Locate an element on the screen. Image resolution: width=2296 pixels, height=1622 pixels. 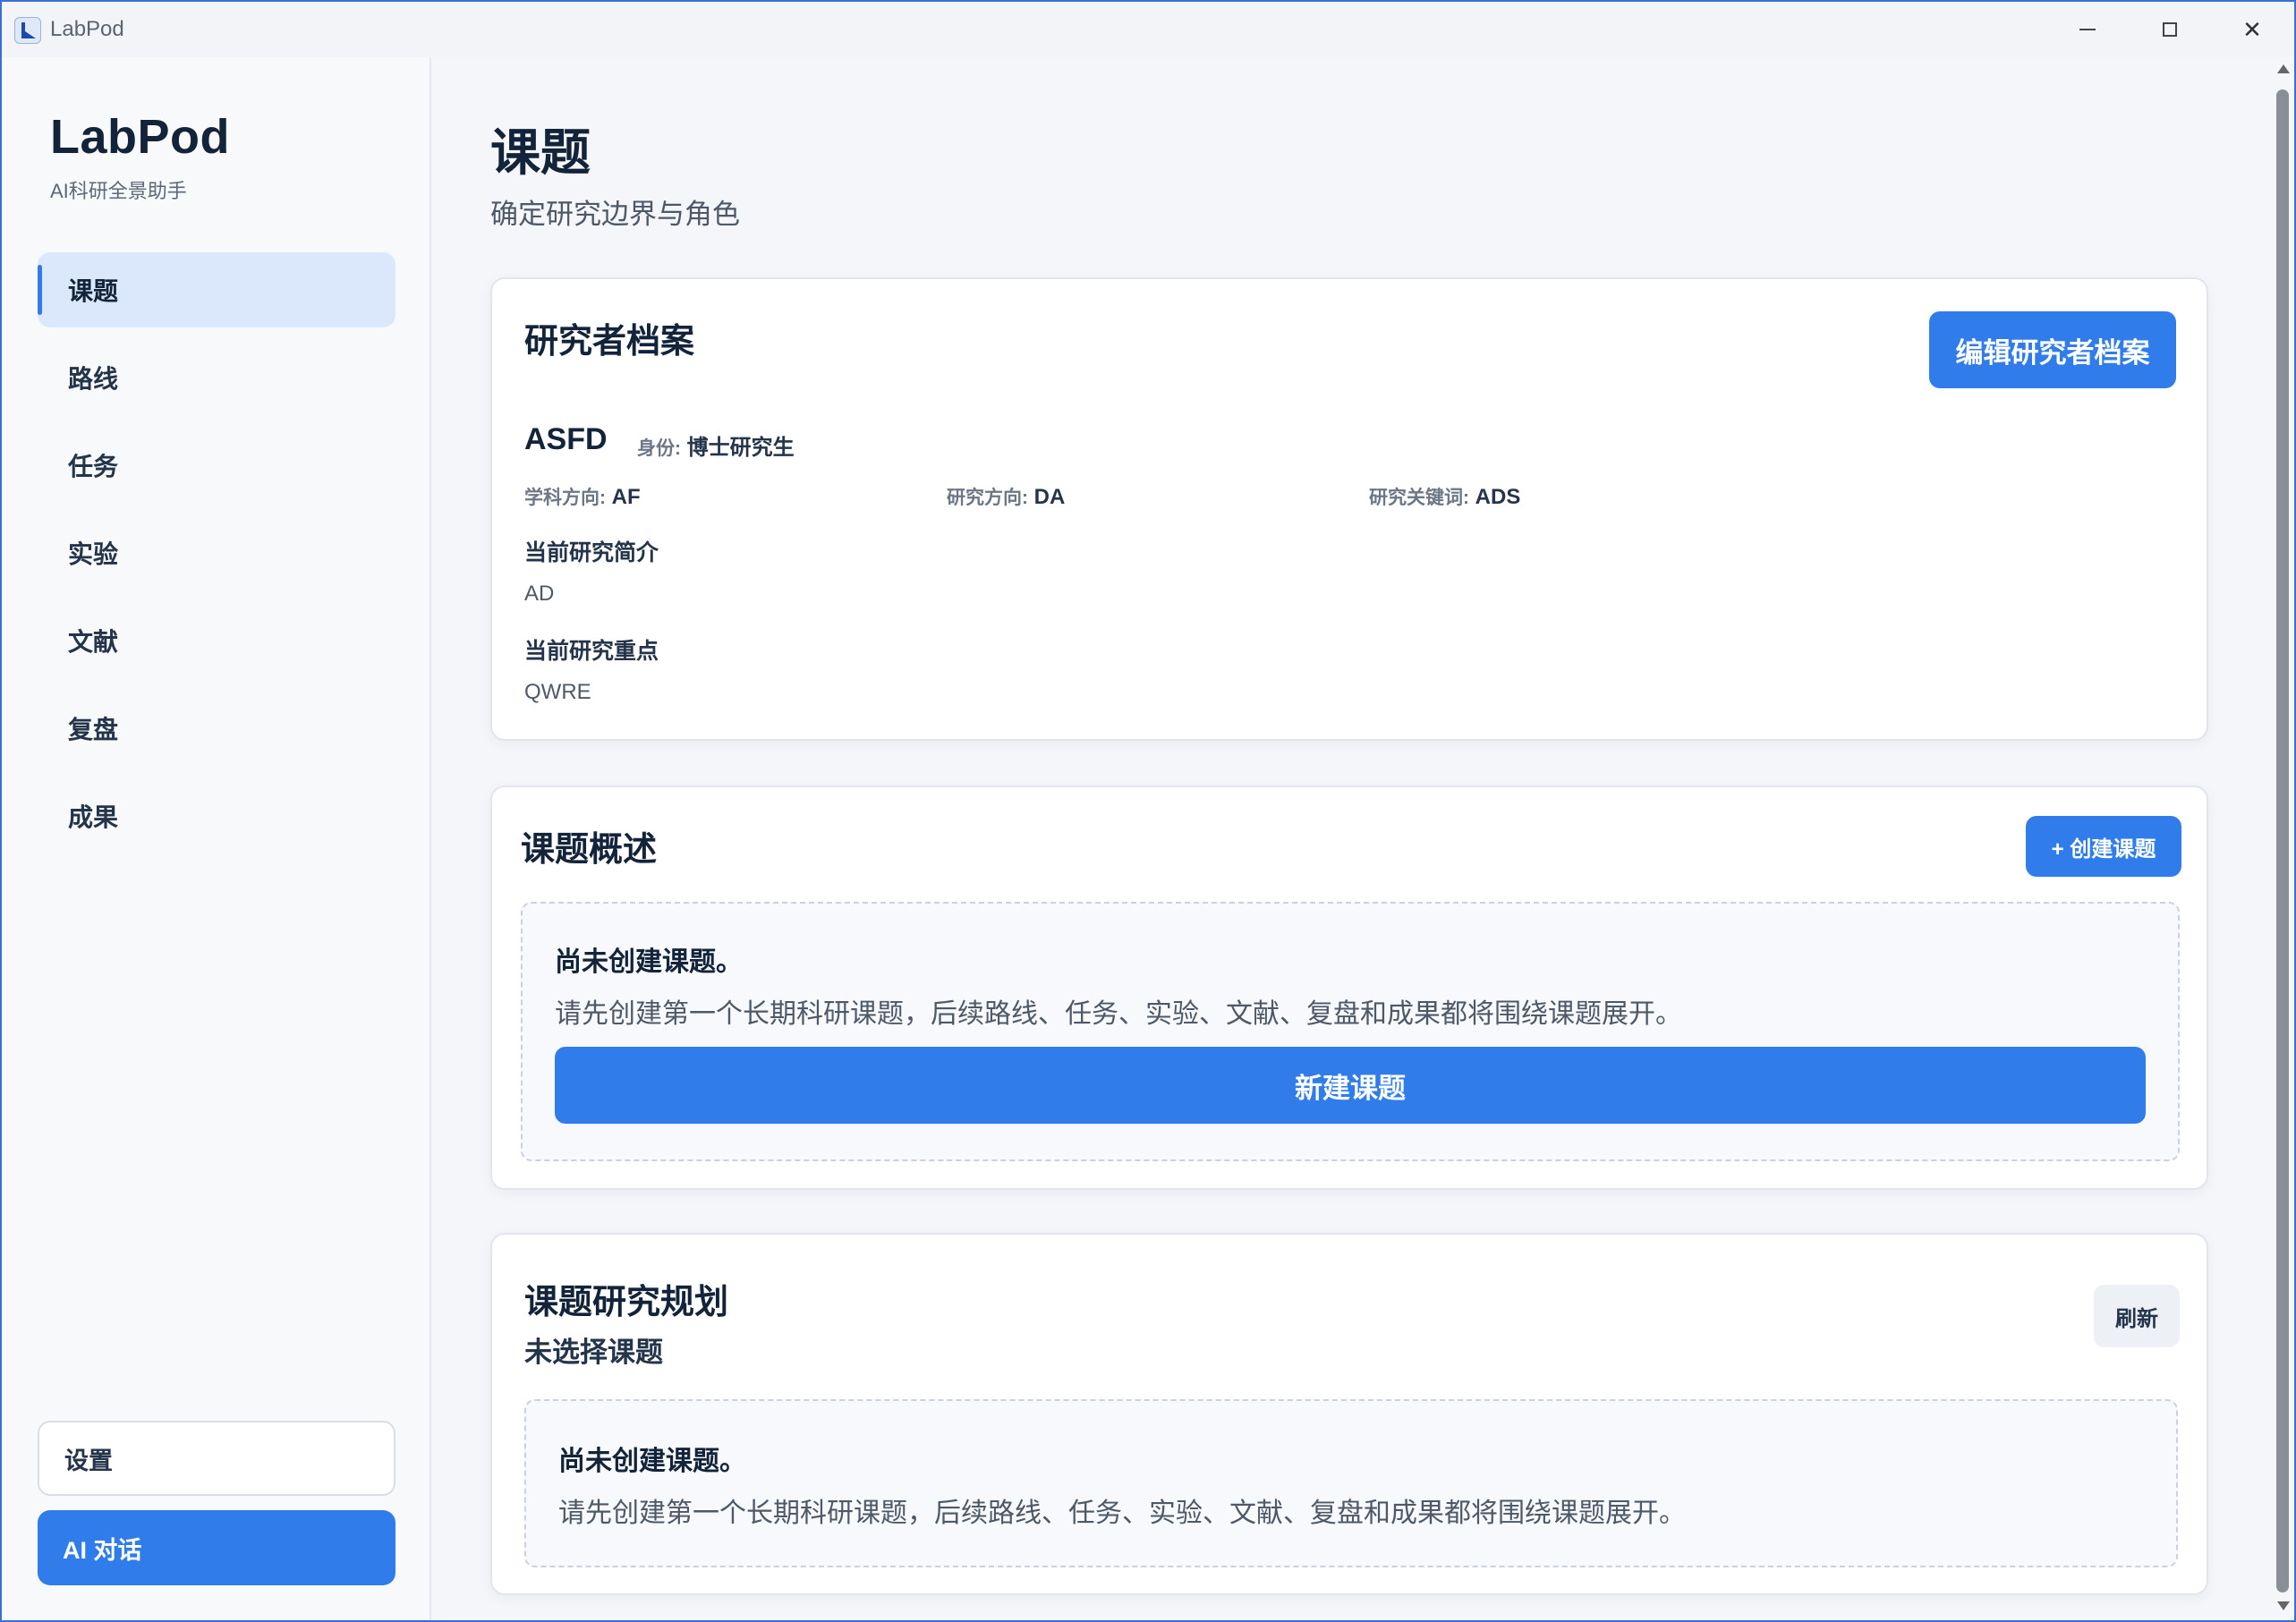
vertical-scrollbar is located at coordinates (2281, 839).